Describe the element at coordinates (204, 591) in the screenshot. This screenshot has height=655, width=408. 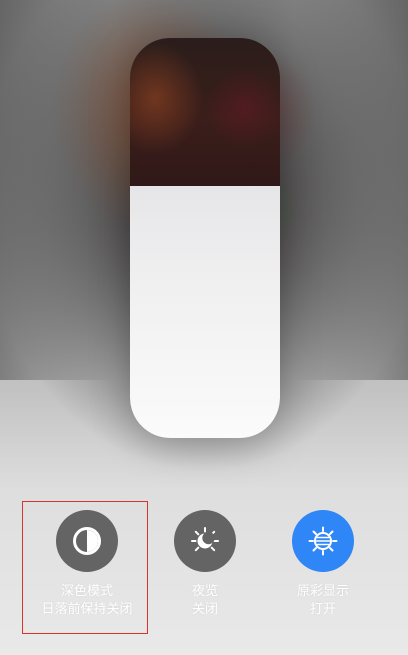
I see `night-shift-title: 夜览` at that location.